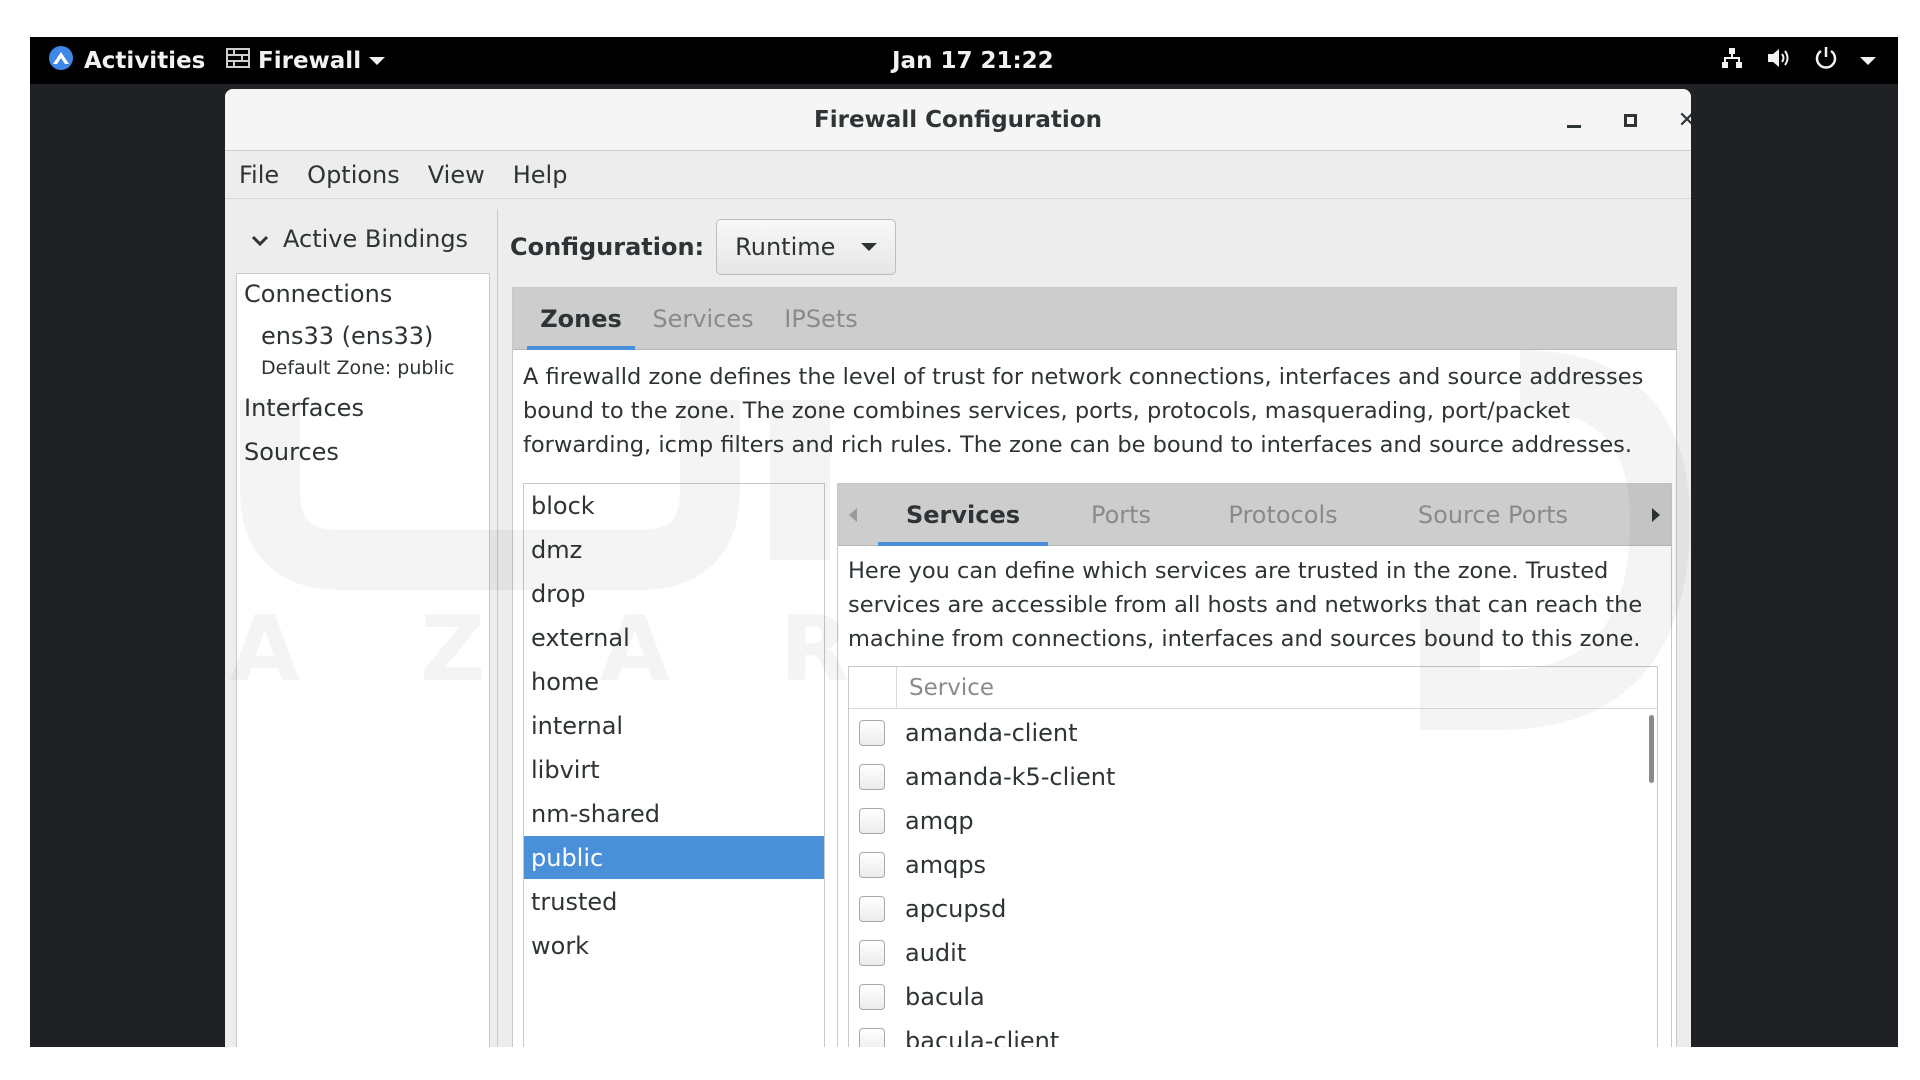 The height and width of the screenshot is (1080, 1920). What do you see at coordinates (951, 688) in the screenshot?
I see `service-column-header: Service` at bounding box center [951, 688].